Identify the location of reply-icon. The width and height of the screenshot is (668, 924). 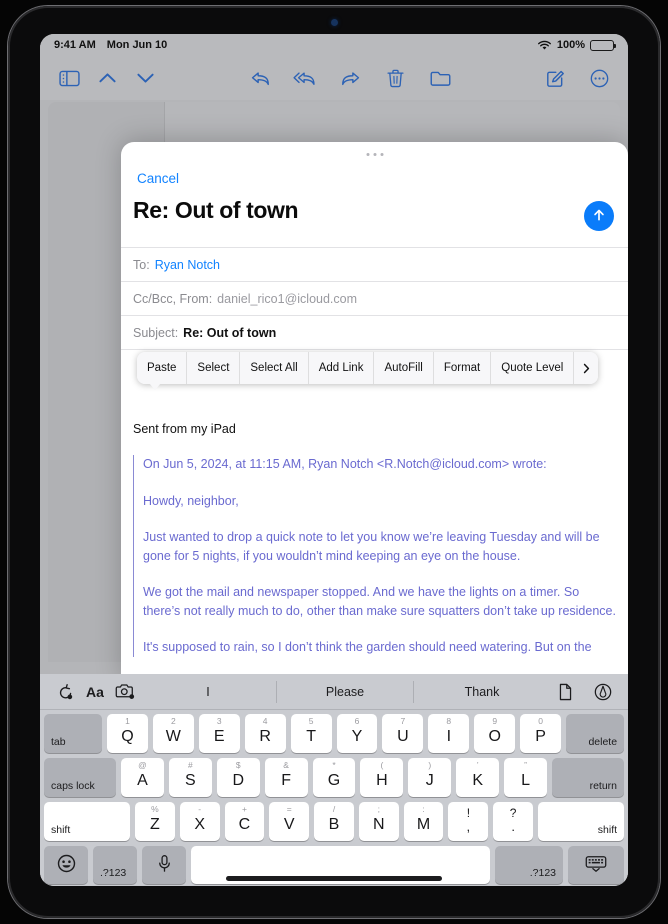
(260, 78).